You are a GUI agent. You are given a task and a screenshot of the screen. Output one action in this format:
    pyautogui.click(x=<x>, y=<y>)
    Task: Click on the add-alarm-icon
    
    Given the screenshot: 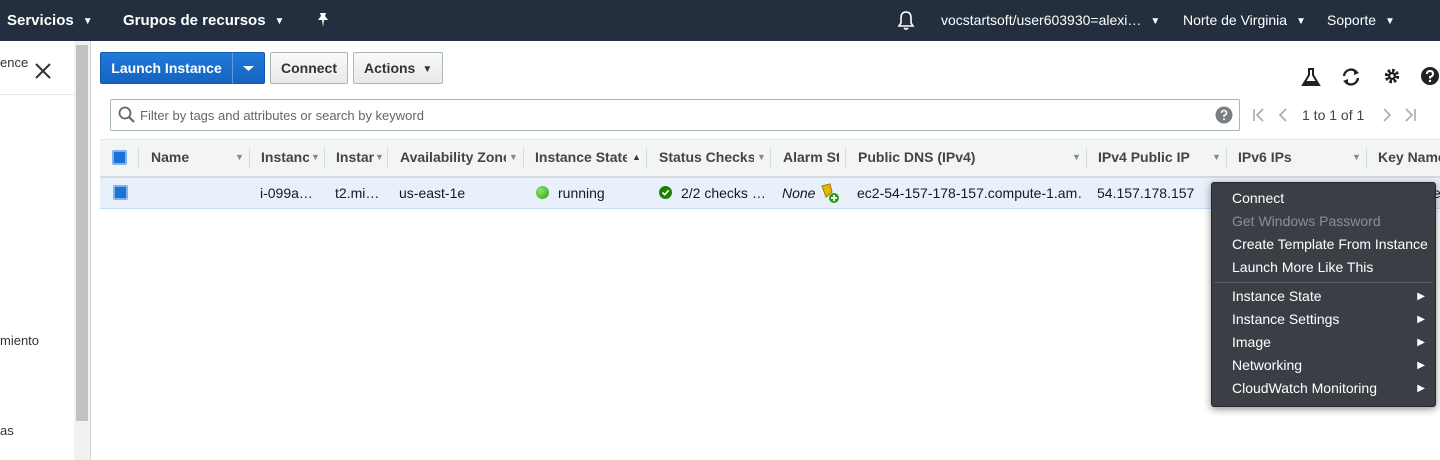 What is the action you would take?
    pyautogui.click(x=830, y=193)
    